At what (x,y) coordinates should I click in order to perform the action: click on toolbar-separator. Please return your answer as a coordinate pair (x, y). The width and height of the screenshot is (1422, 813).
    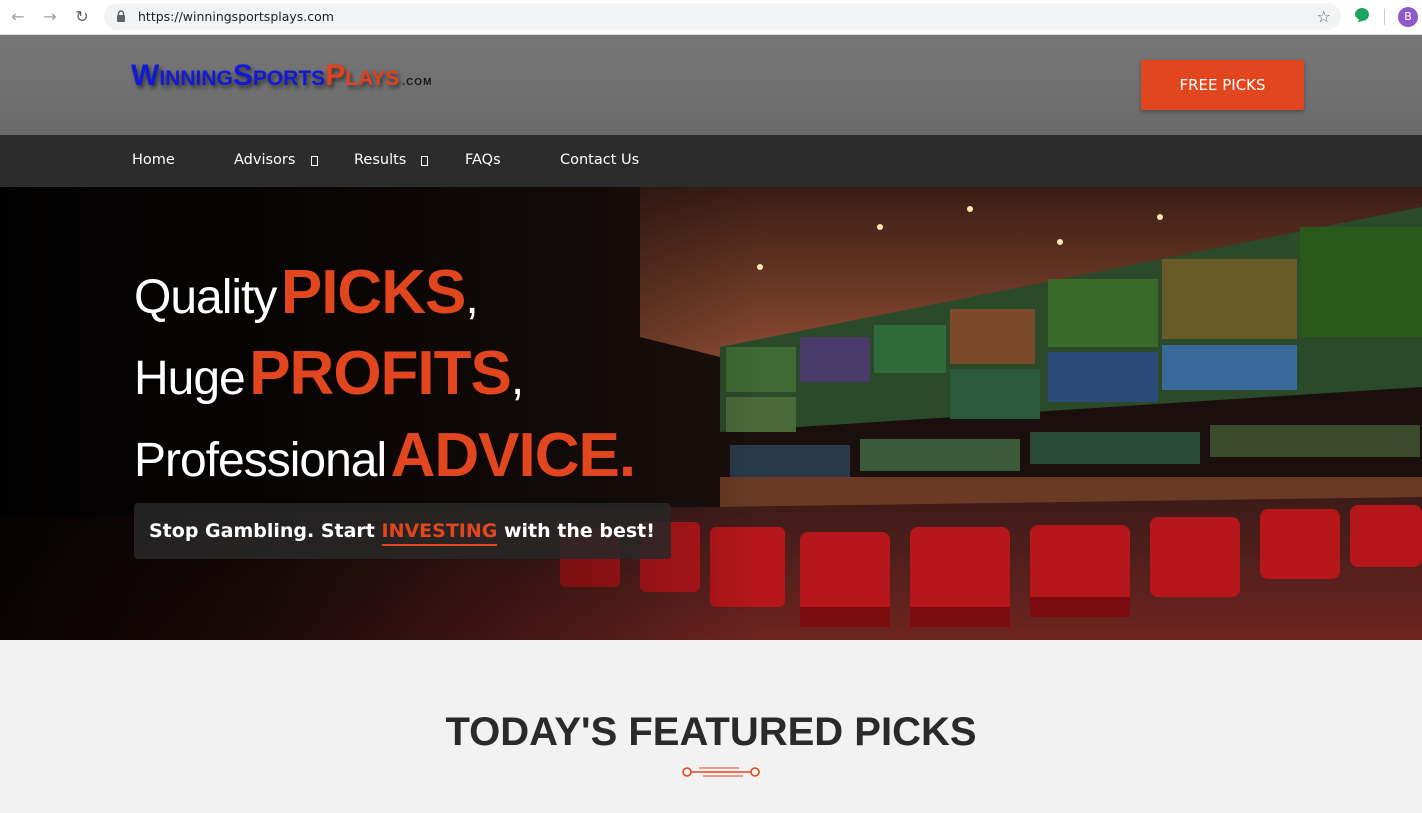
    Looking at the image, I should click on (1384, 17).